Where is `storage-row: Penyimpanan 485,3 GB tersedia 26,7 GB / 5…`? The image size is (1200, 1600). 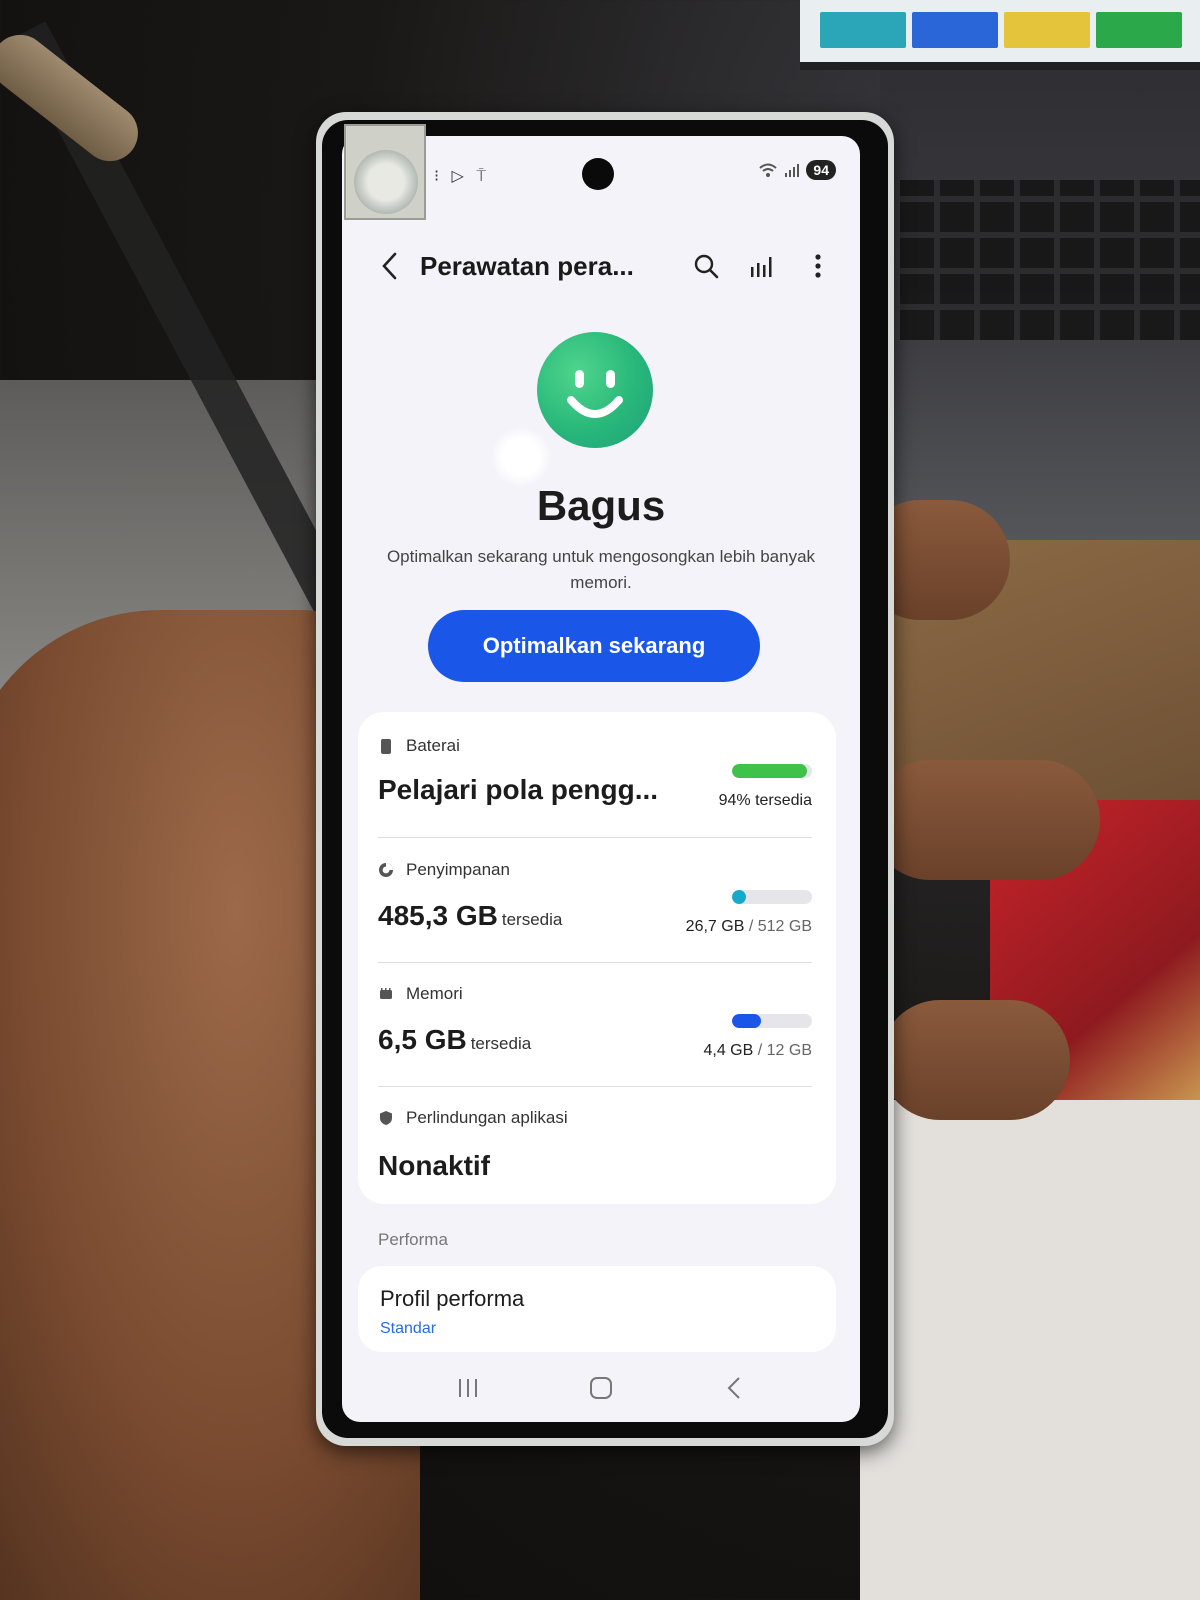
storage-row: Penyimpanan 485,3 GB tersedia 26,7 GB / 5… is located at coordinates (595, 908).